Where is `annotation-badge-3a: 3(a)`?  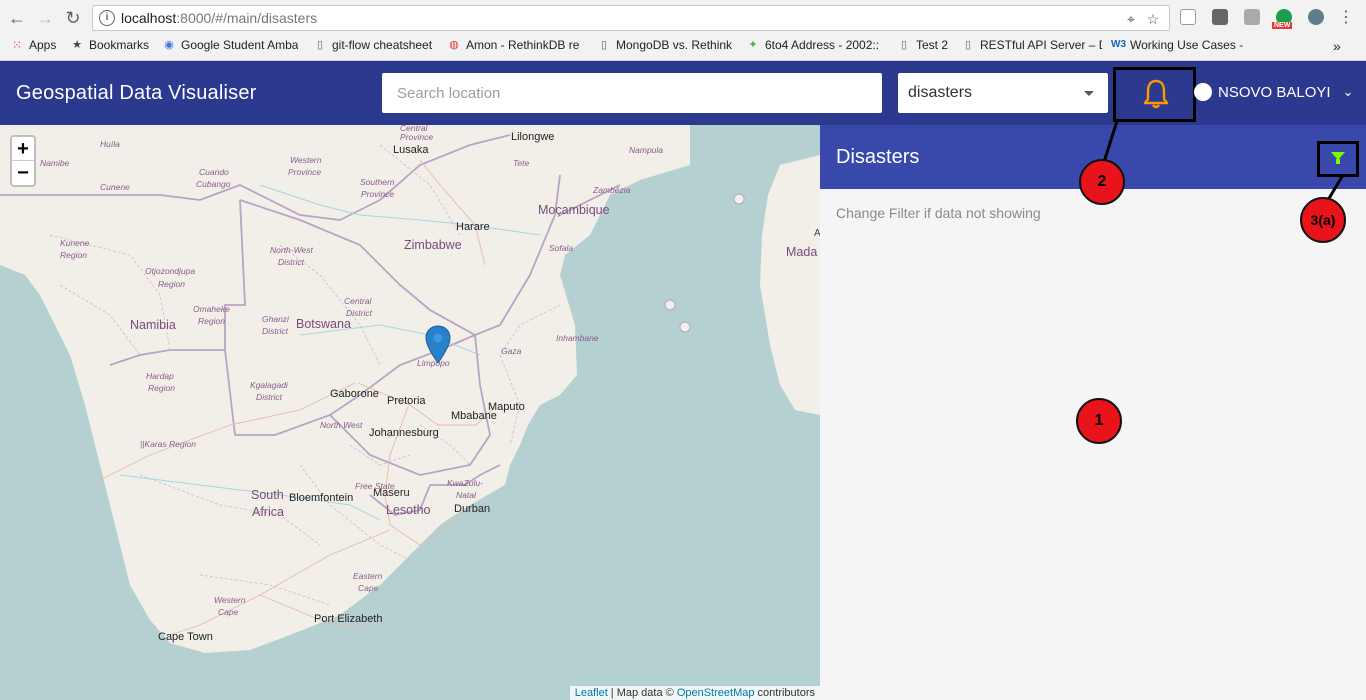
annotation-badge-3a: 3(a) is located at coordinates (1323, 220).